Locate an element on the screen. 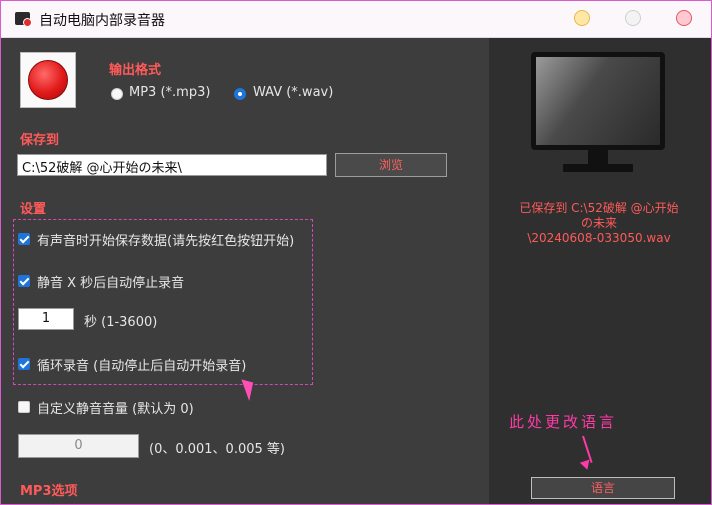 The height and width of the screenshot is (505, 712). silence-volume-input: 0 is located at coordinates (78, 446).